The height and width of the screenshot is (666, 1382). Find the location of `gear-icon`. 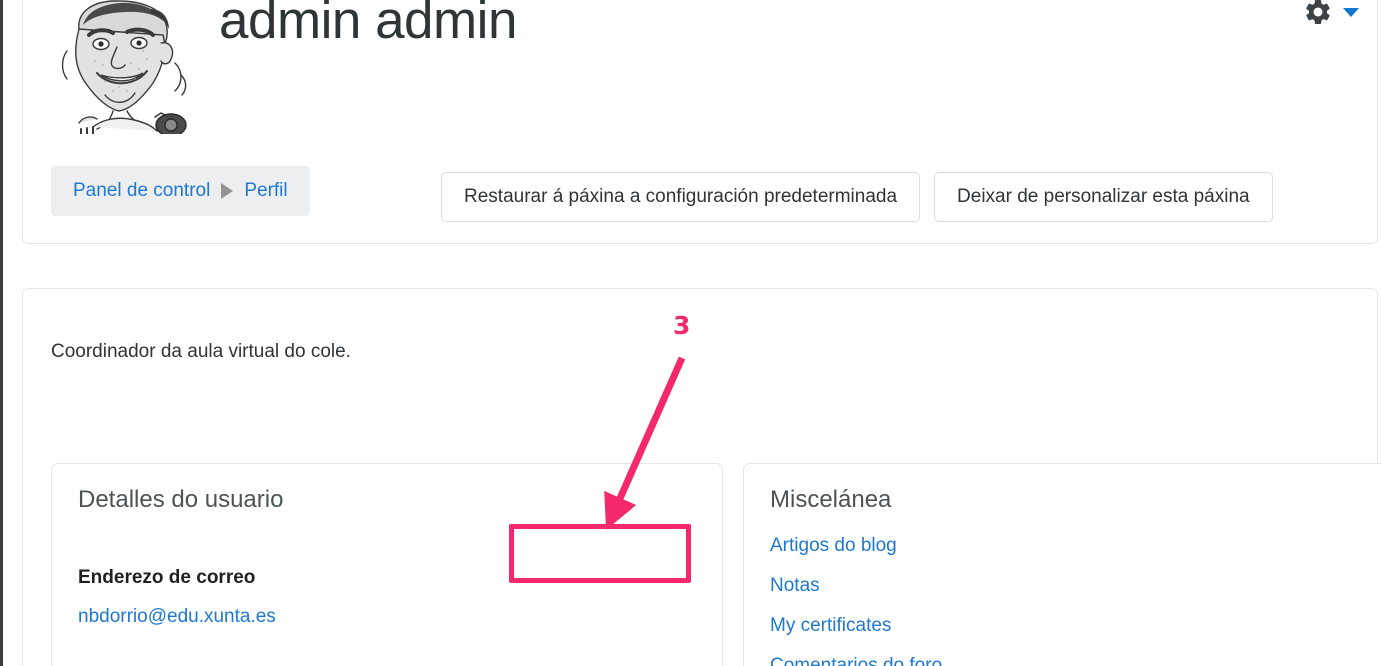

gear-icon is located at coordinates (1318, 13).